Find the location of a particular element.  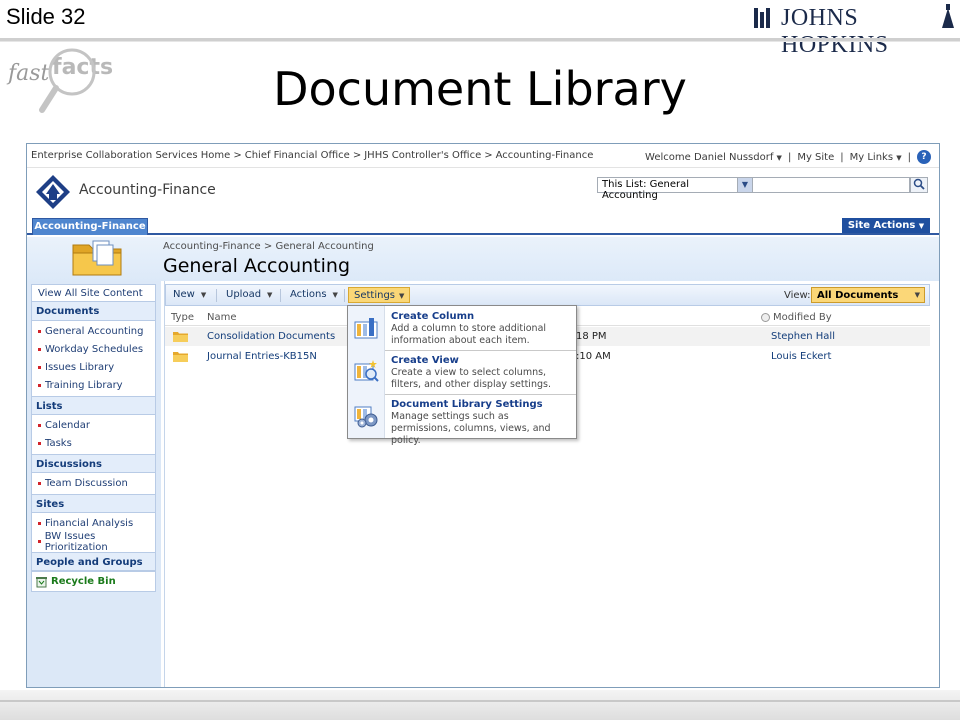

settings-menu-button: Settings ▼ is located at coordinates (379, 295).